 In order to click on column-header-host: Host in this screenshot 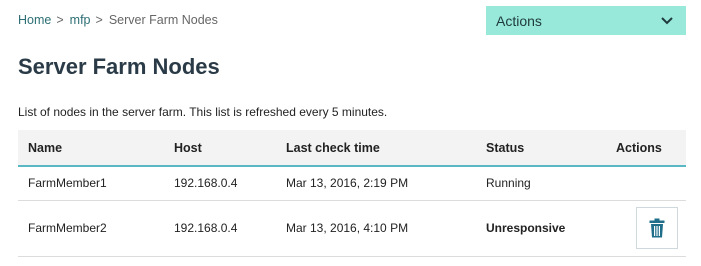, I will do `click(230, 148)`.